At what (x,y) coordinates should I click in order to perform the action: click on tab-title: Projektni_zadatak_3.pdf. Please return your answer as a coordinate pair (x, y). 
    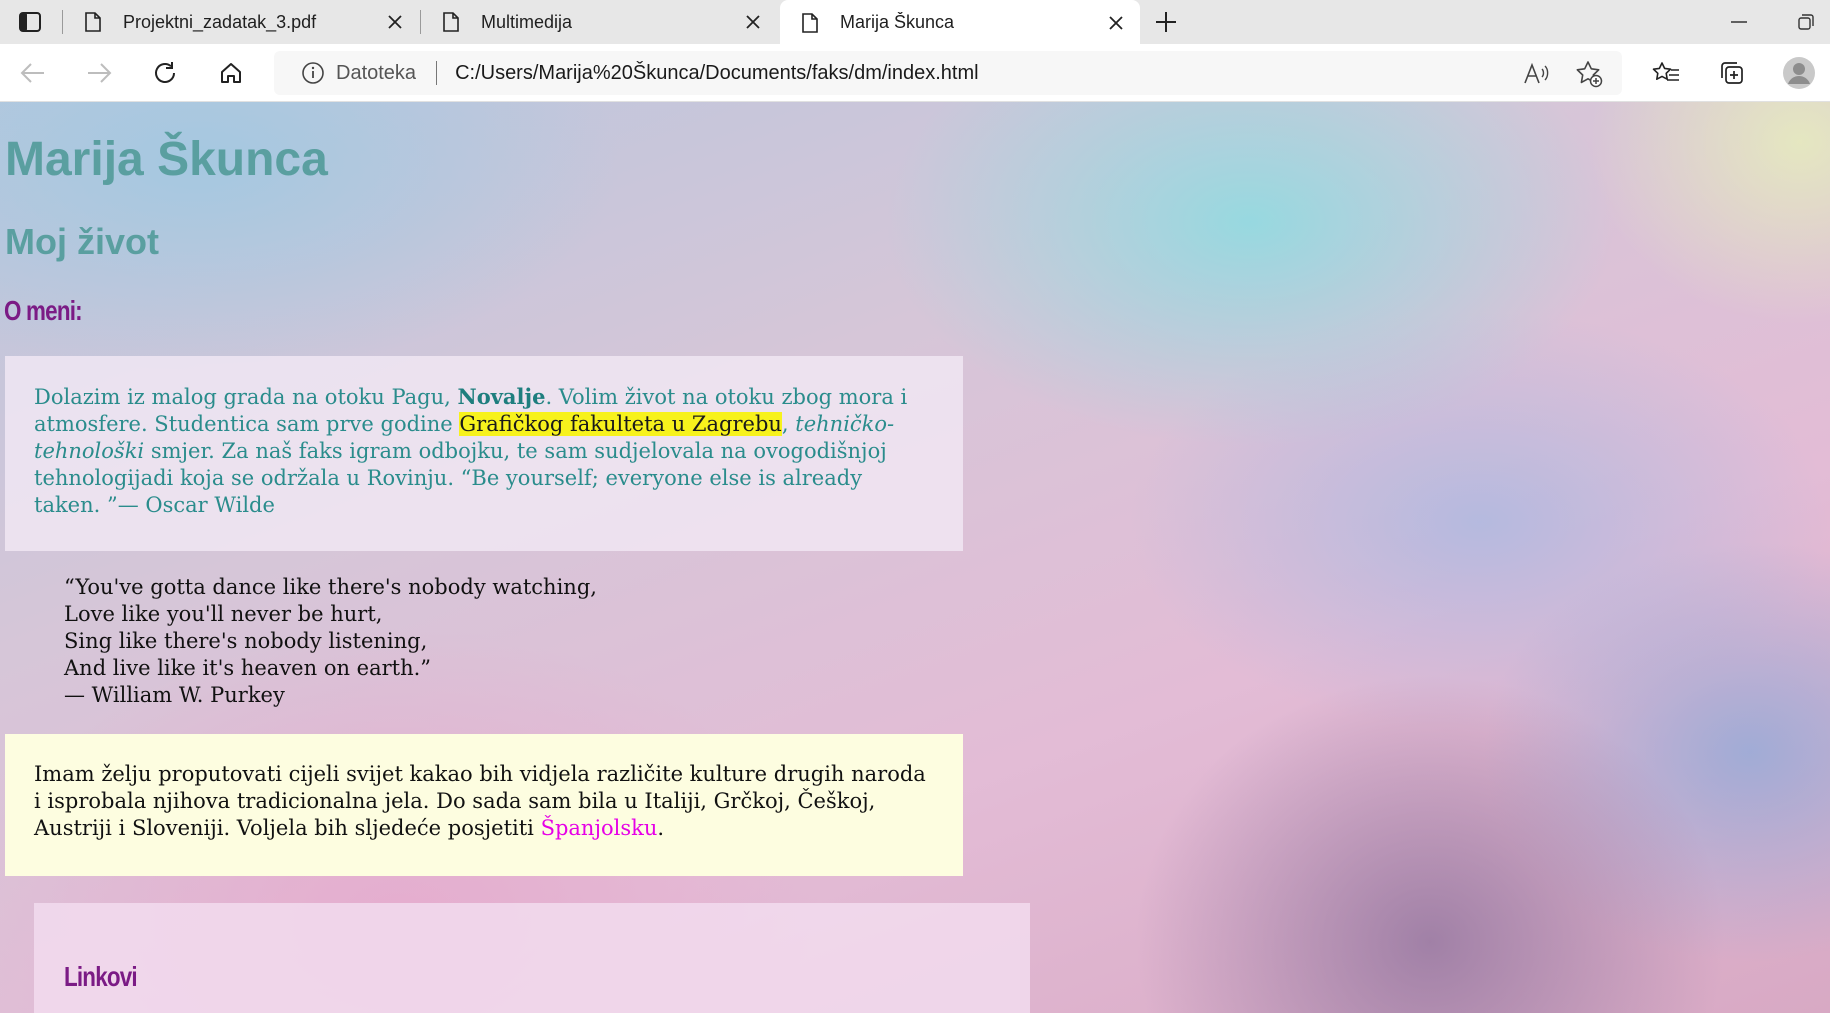
    Looking at the image, I should click on (220, 21).